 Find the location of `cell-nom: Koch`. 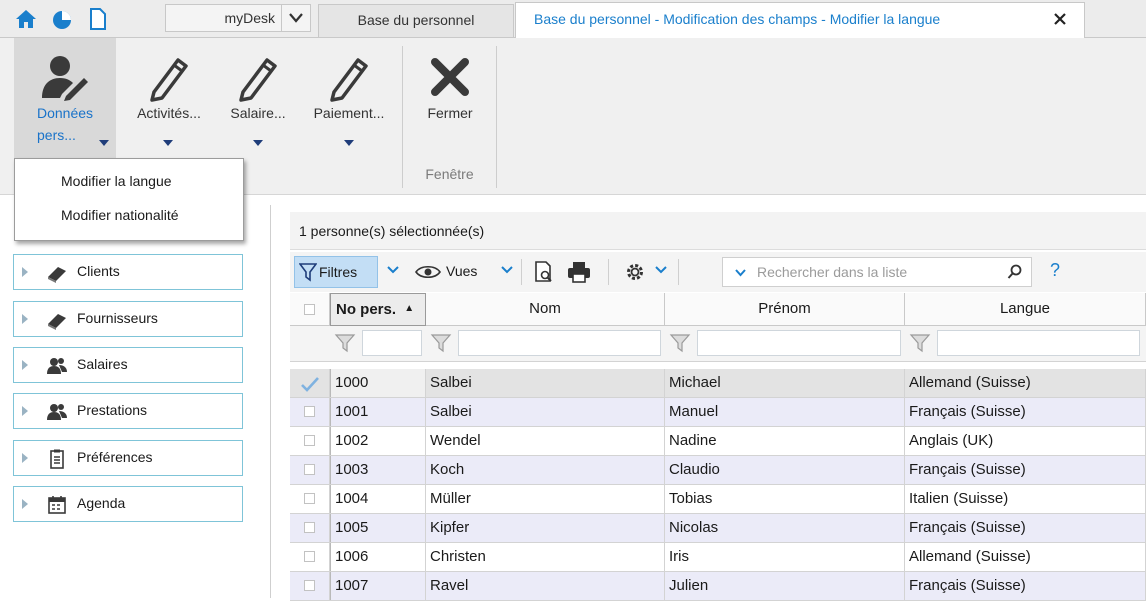

cell-nom: Koch is located at coordinates (545, 470).